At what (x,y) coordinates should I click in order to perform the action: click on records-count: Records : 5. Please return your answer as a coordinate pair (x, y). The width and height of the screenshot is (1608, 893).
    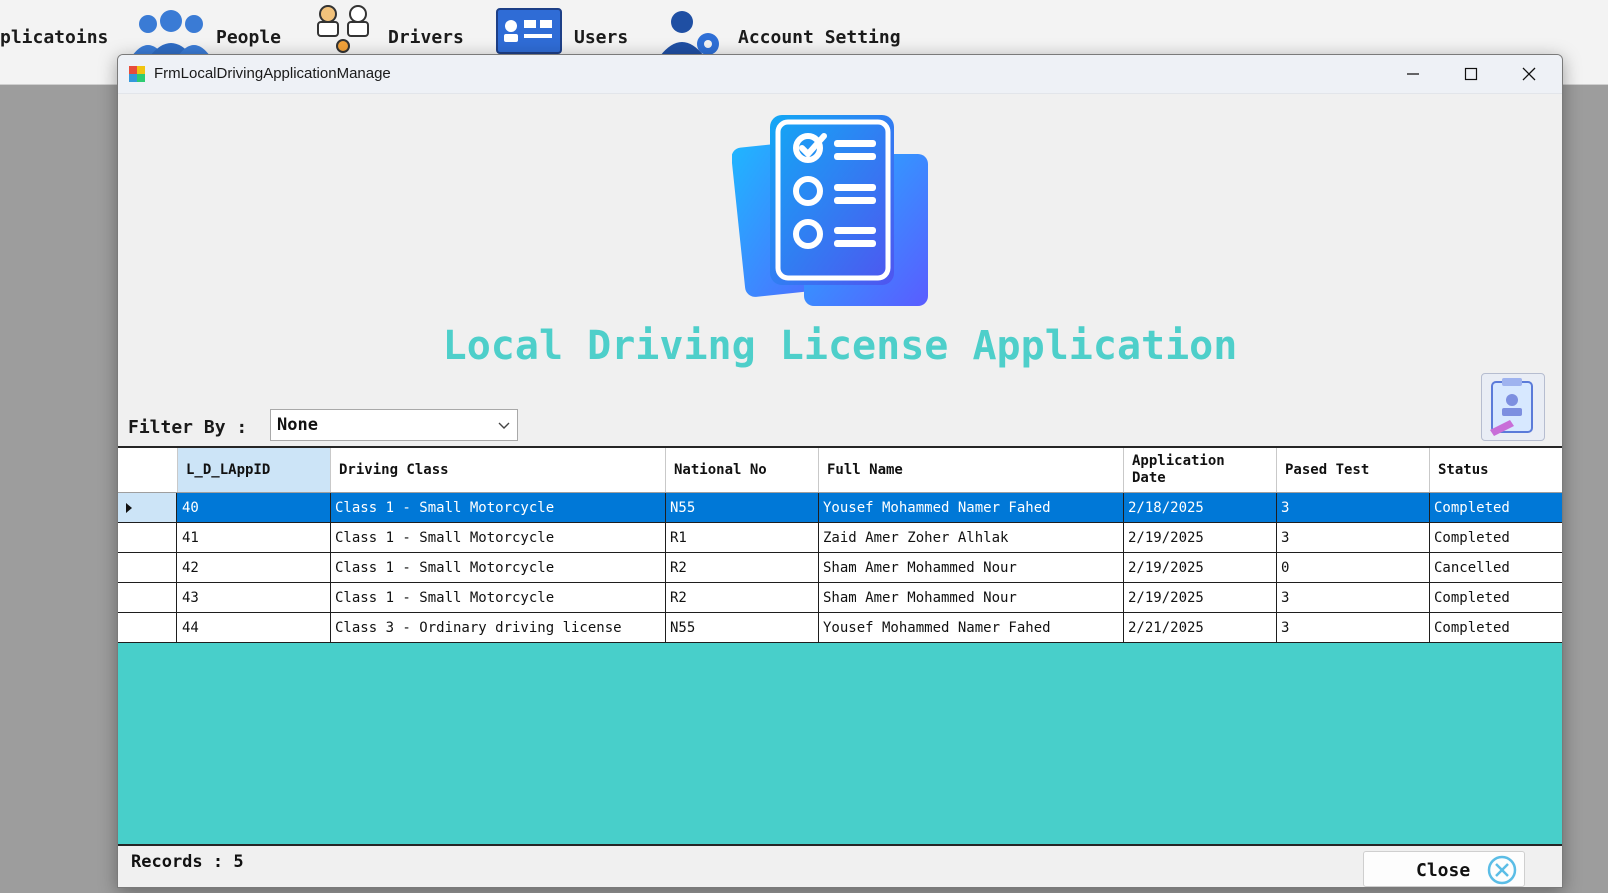
    Looking at the image, I should click on (187, 862).